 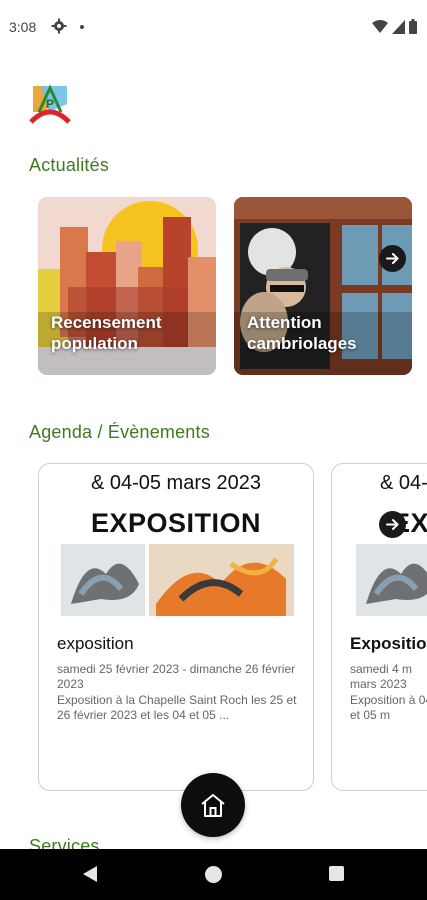 I want to click on status-bar: 3:08, so click(x=213, y=28).